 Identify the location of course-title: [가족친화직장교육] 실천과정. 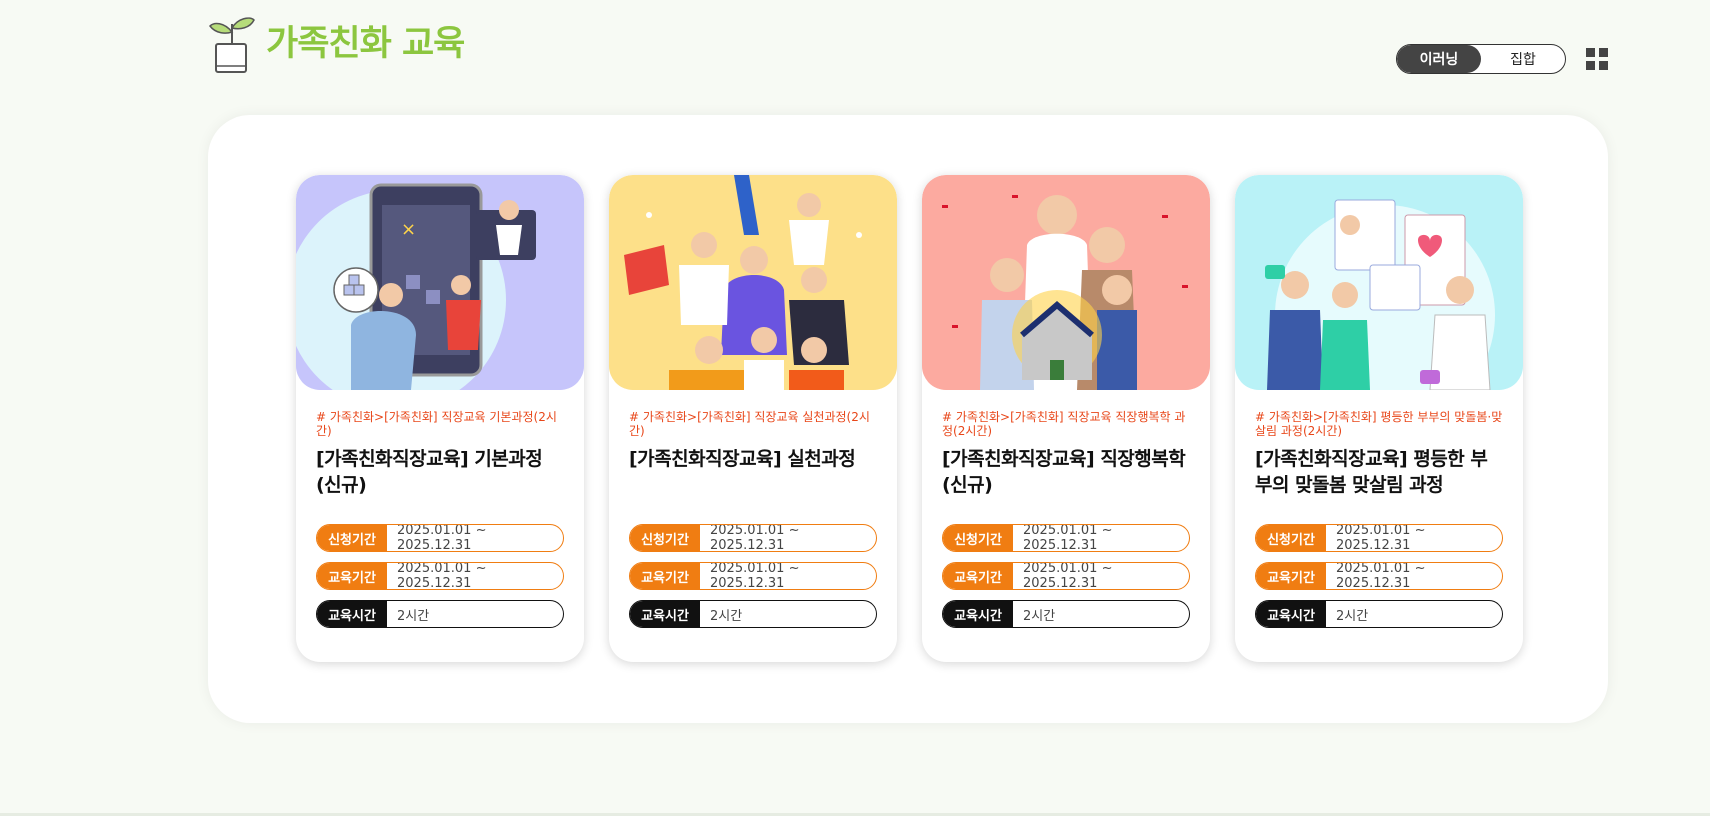
(753, 476).